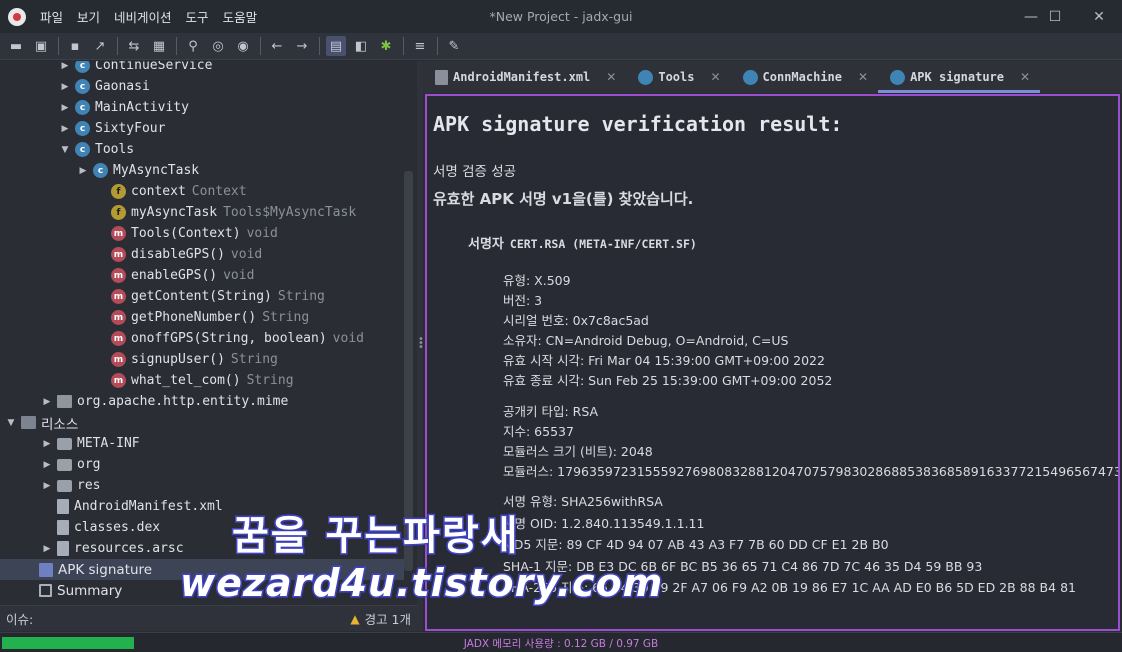  Describe the element at coordinates (561, 46) in the screenshot. I see `toolbar: ▬ ▣ ▪ ↗ ⇆ ▦ ⚲ ◎ ◉ ← → ▤ ◧ ✱ ≡ ✎` at that location.